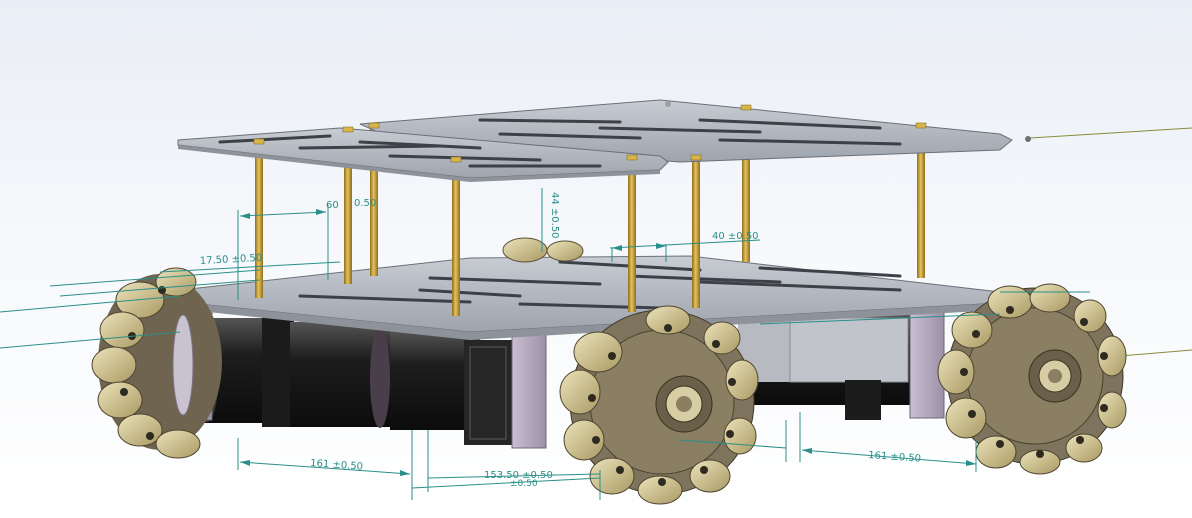 The height and width of the screenshot is (518, 1192). What do you see at coordinates (1110, 133) in the screenshot?
I see `centerline-upper` at bounding box center [1110, 133].